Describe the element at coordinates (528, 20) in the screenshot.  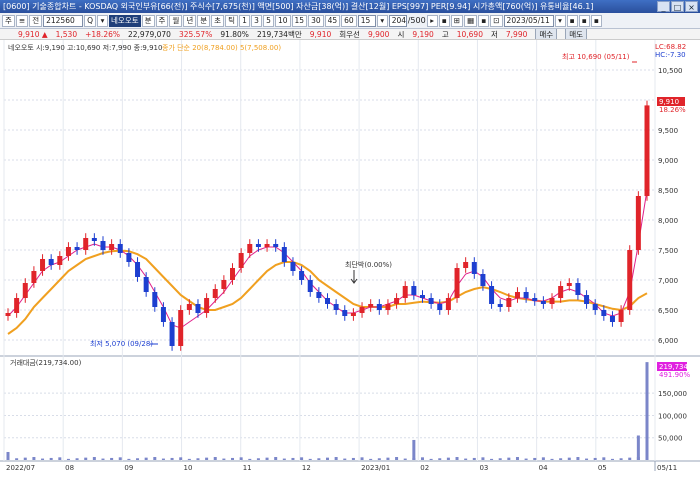
I see `date-input: 2023/05/11` at that location.